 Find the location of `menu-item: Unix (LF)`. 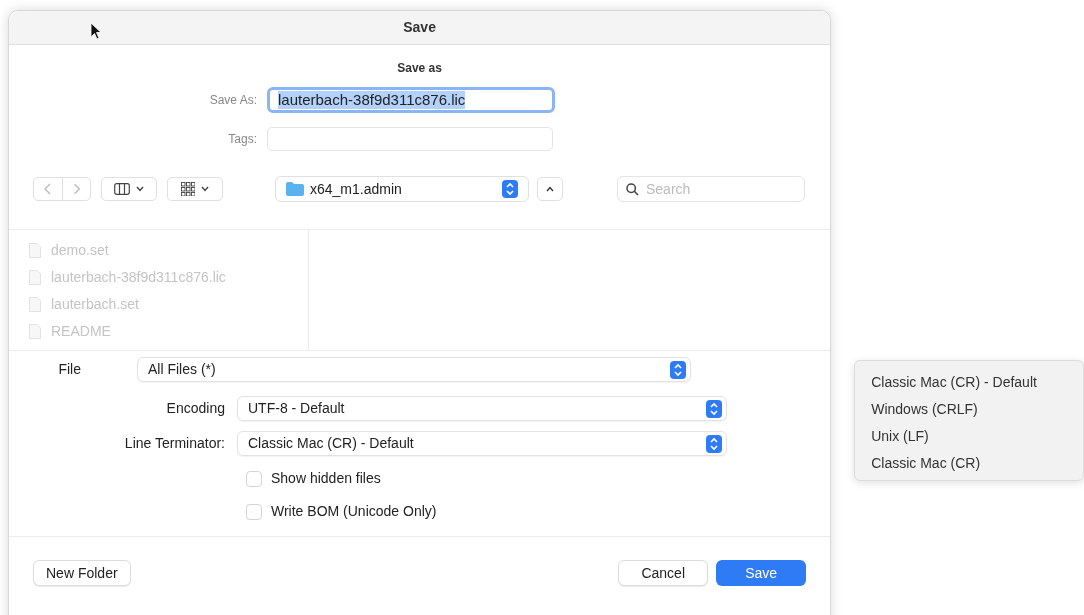

menu-item: Unix (LF) is located at coordinates (977, 436).